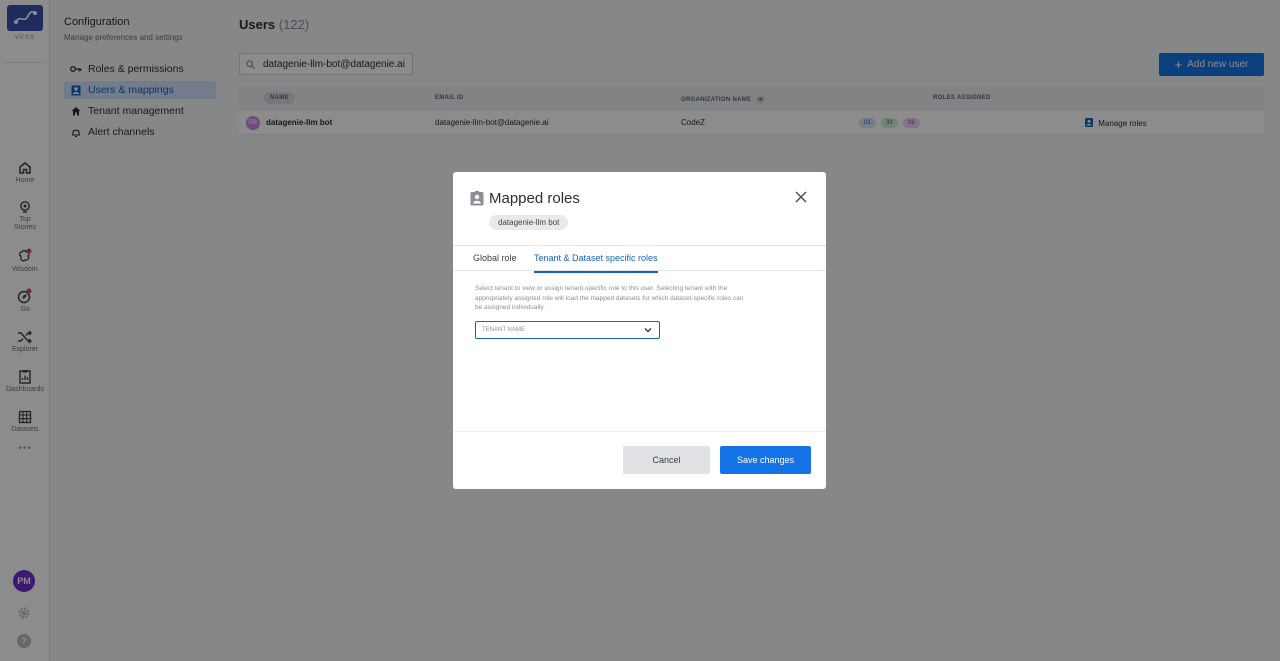  Describe the element at coordinates (666, 460) in the screenshot. I see `cancel-button: Cancel` at that location.